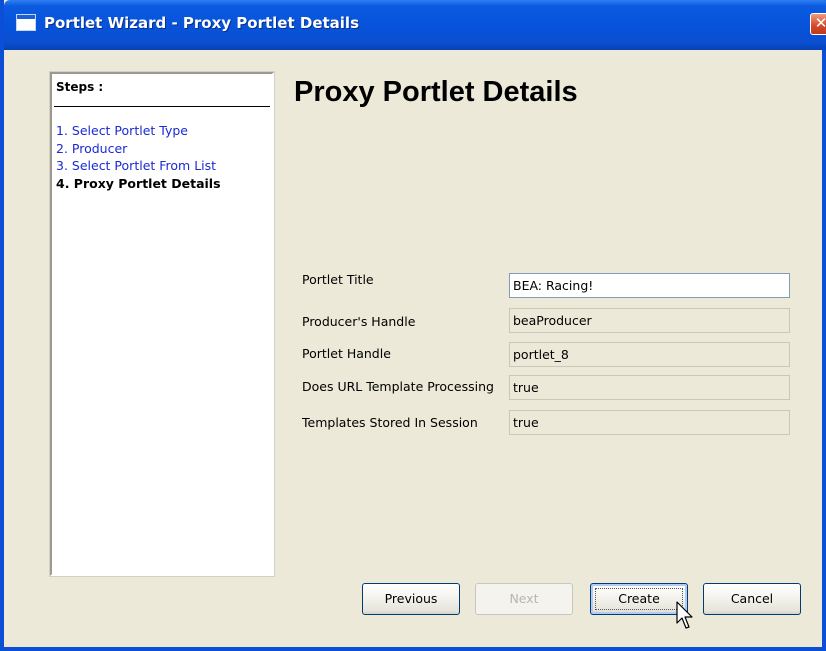 This screenshot has width=826, height=651. Describe the element at coordinates (346, 353) in the screenshot. I see `portlet-handle-label: Portlet Handle` at that location.